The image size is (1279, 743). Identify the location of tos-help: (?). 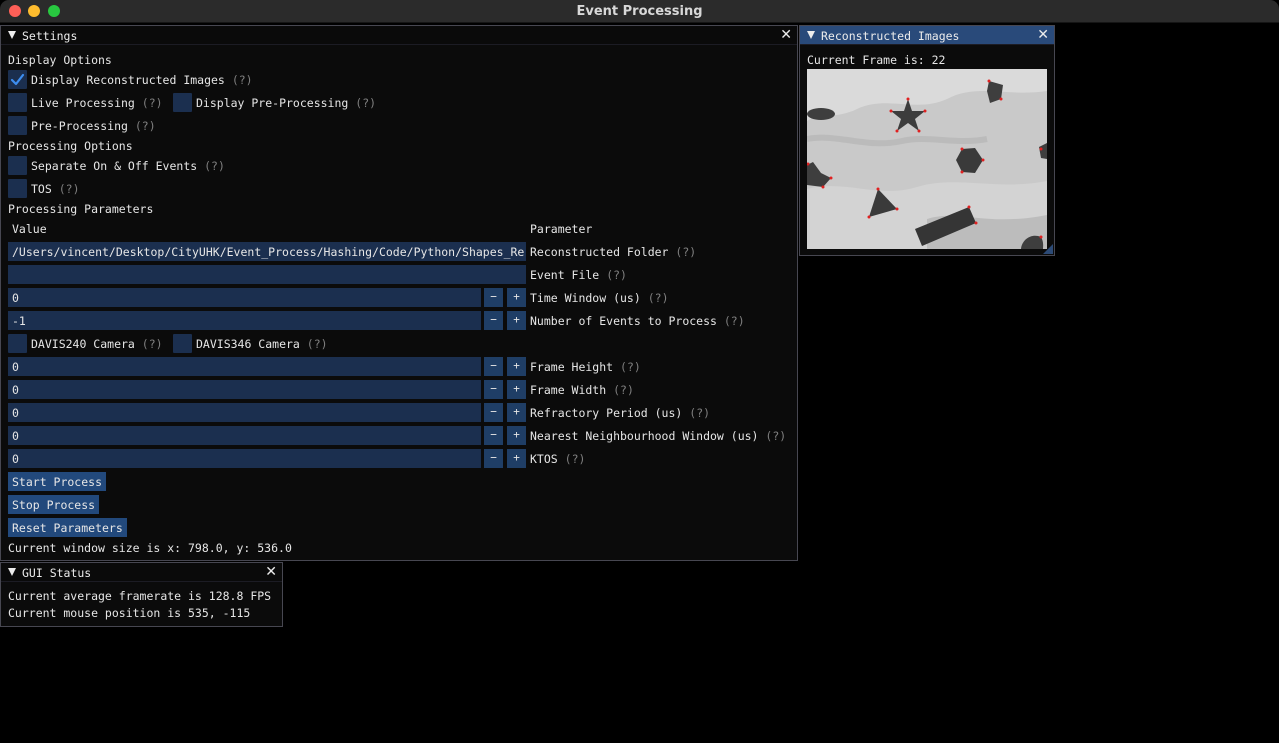
(69, 189).